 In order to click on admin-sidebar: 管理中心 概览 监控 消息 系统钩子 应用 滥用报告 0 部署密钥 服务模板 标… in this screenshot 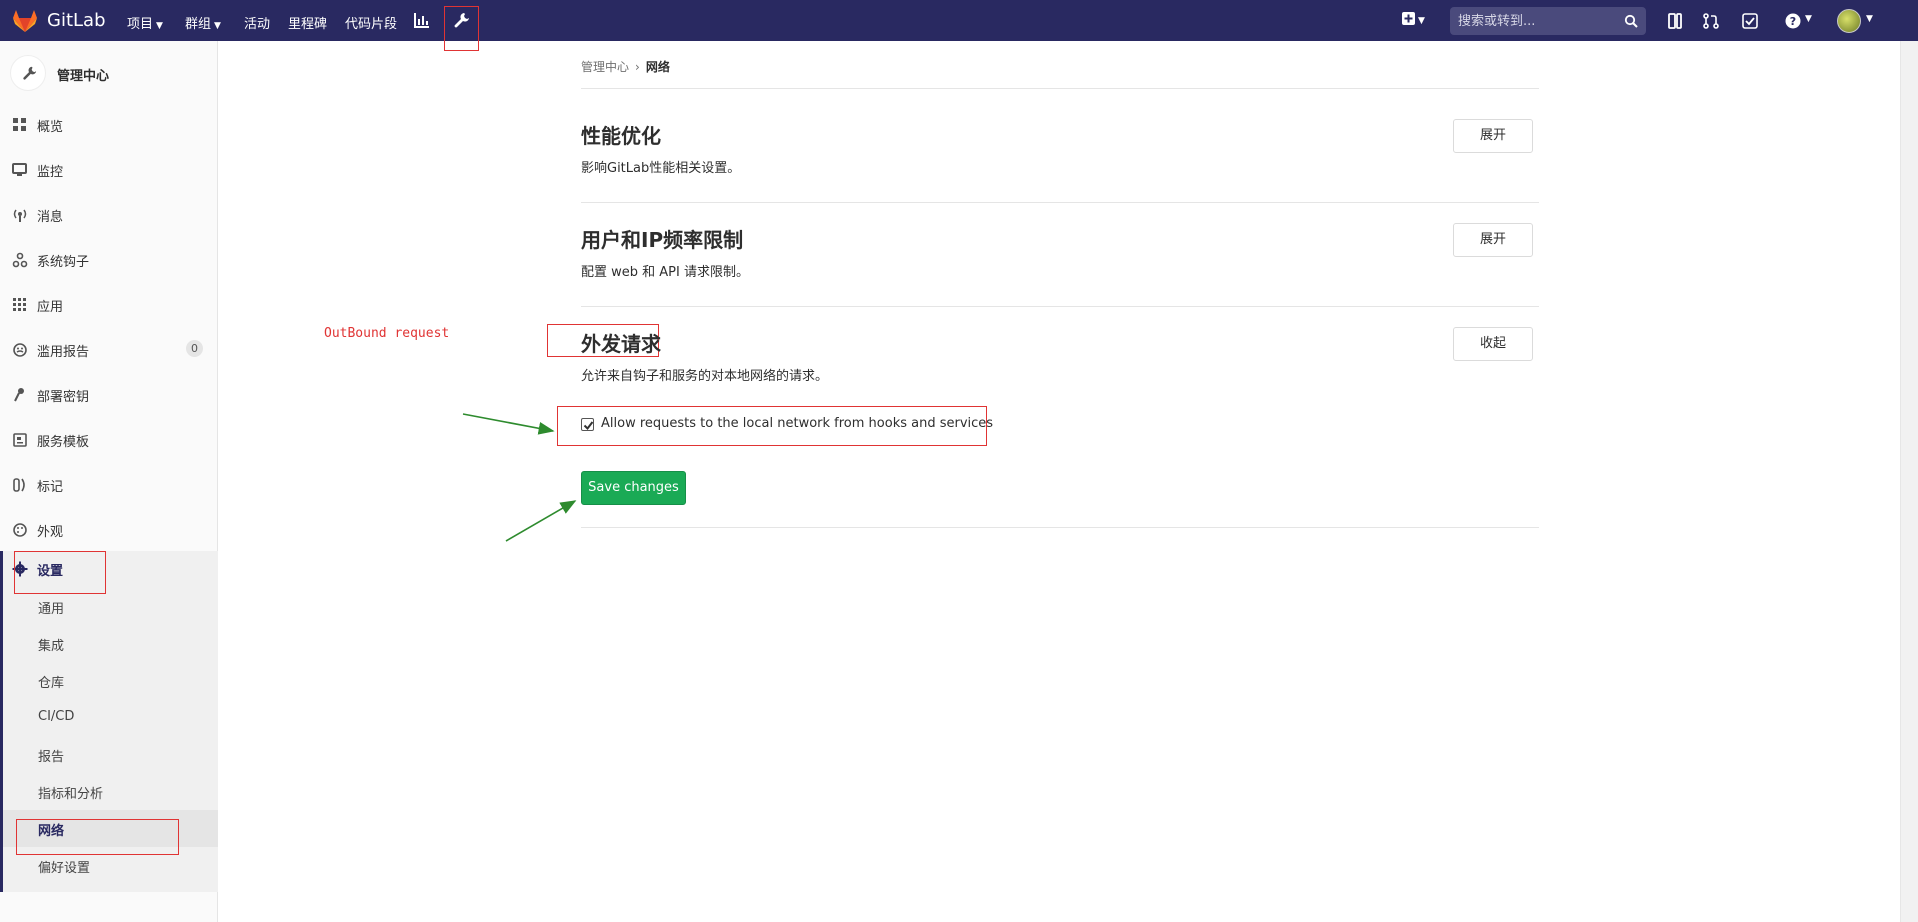, I will do `click(109, 481)`.